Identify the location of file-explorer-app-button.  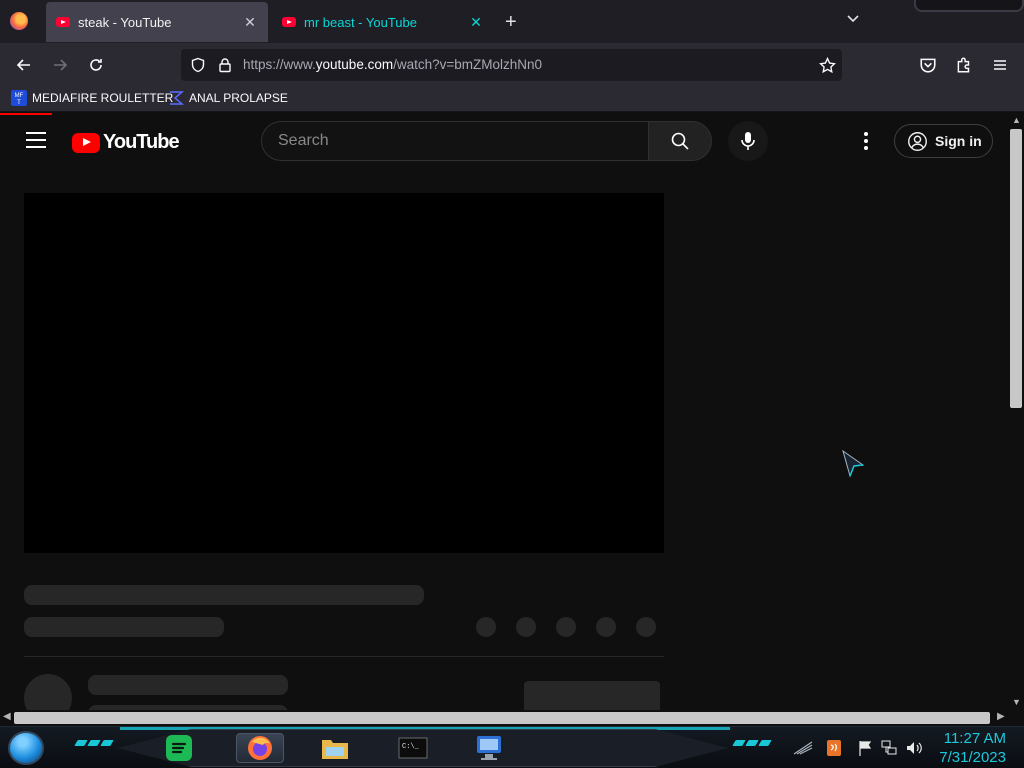
(335, 748).